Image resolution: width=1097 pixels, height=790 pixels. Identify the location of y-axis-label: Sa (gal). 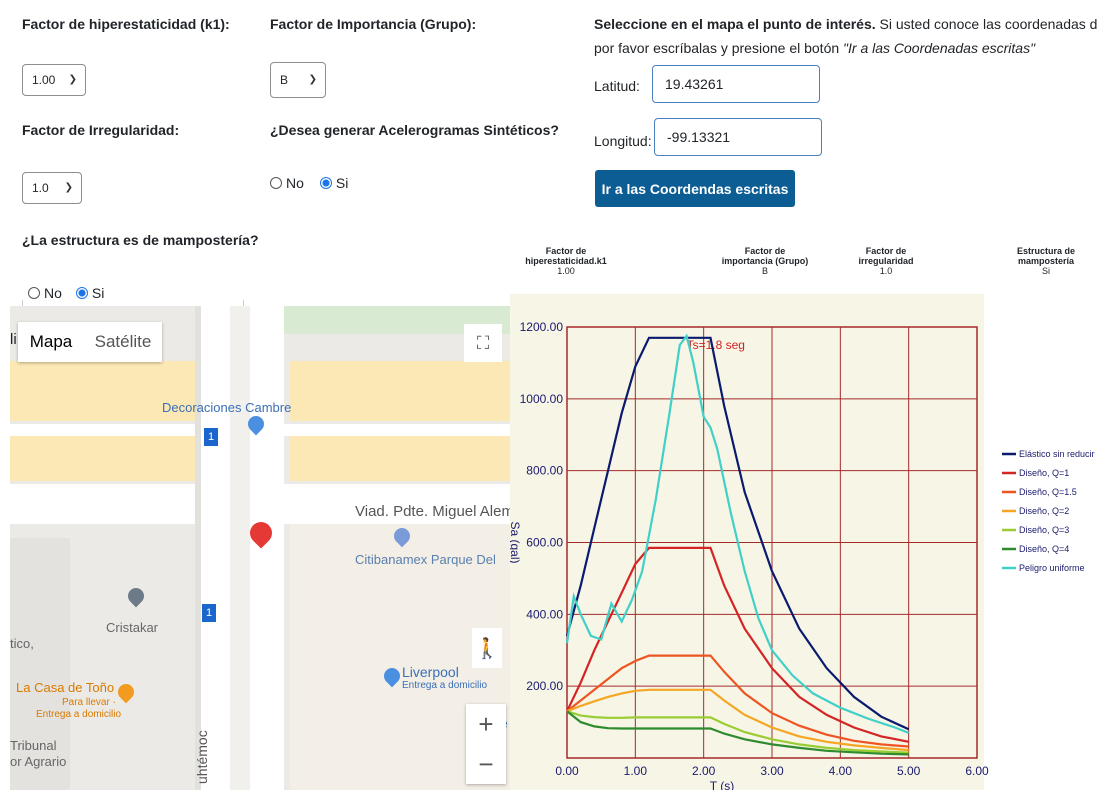
(516, 542).